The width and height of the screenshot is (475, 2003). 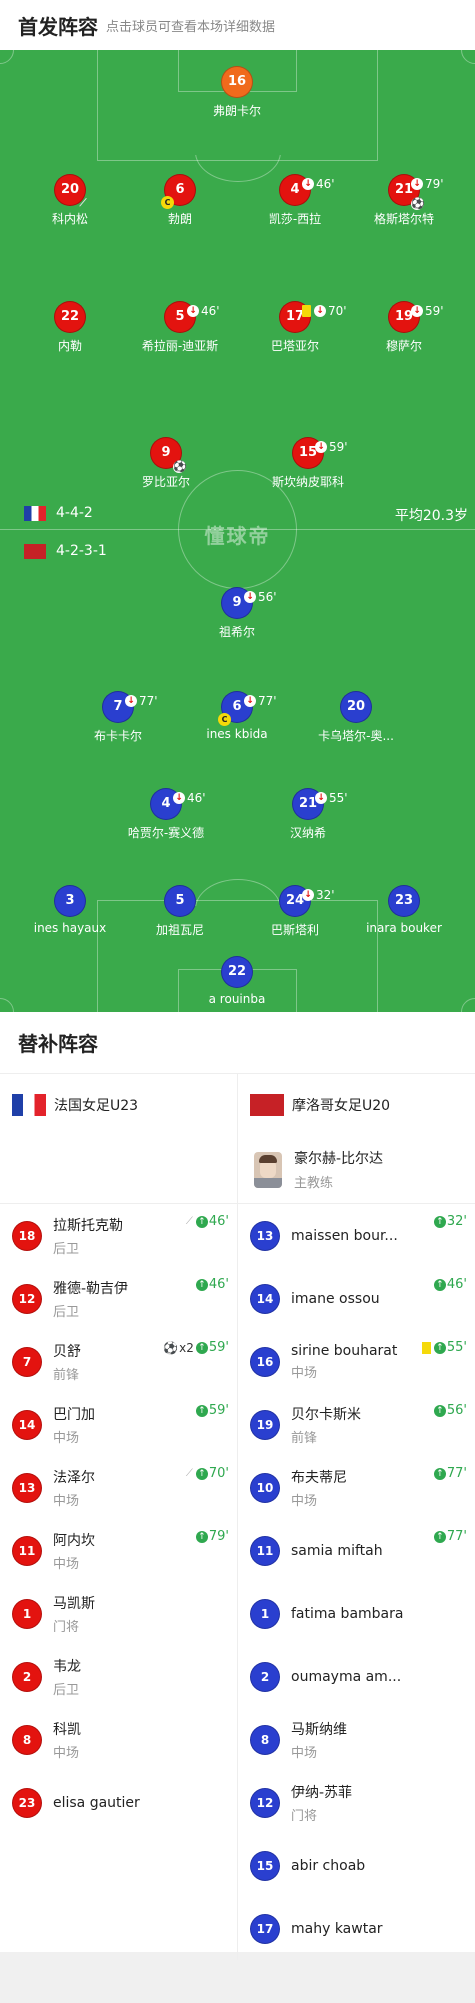 What do you see at coordinates (178, 191) in the screenshot?
I see `player-number-disc: 6C` at bounding box center [178, 191].